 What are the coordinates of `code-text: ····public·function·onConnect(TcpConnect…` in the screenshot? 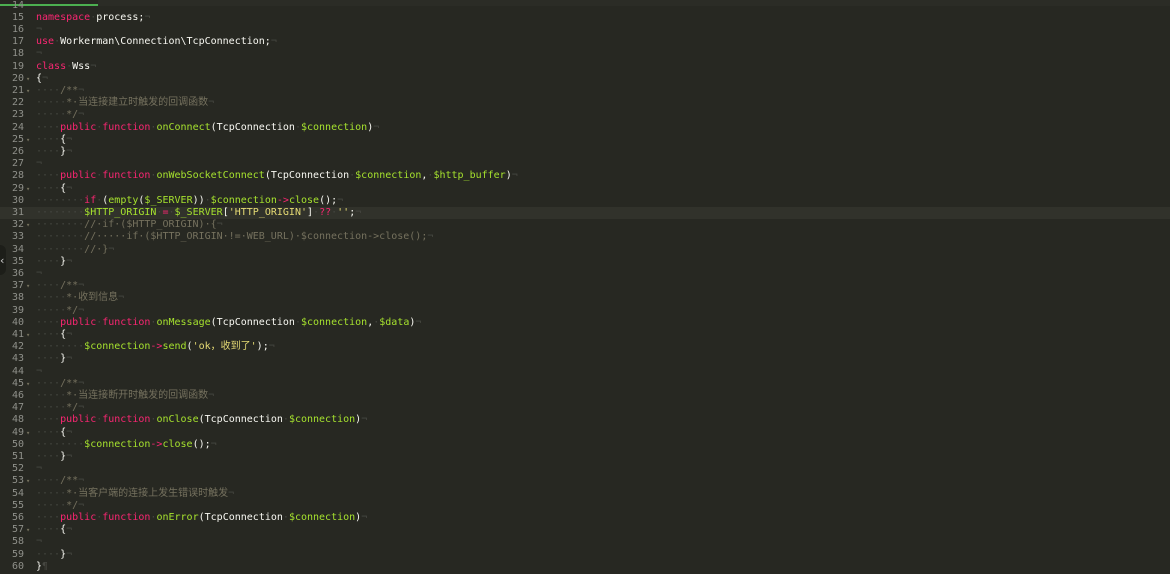 It's located at (207, 128).